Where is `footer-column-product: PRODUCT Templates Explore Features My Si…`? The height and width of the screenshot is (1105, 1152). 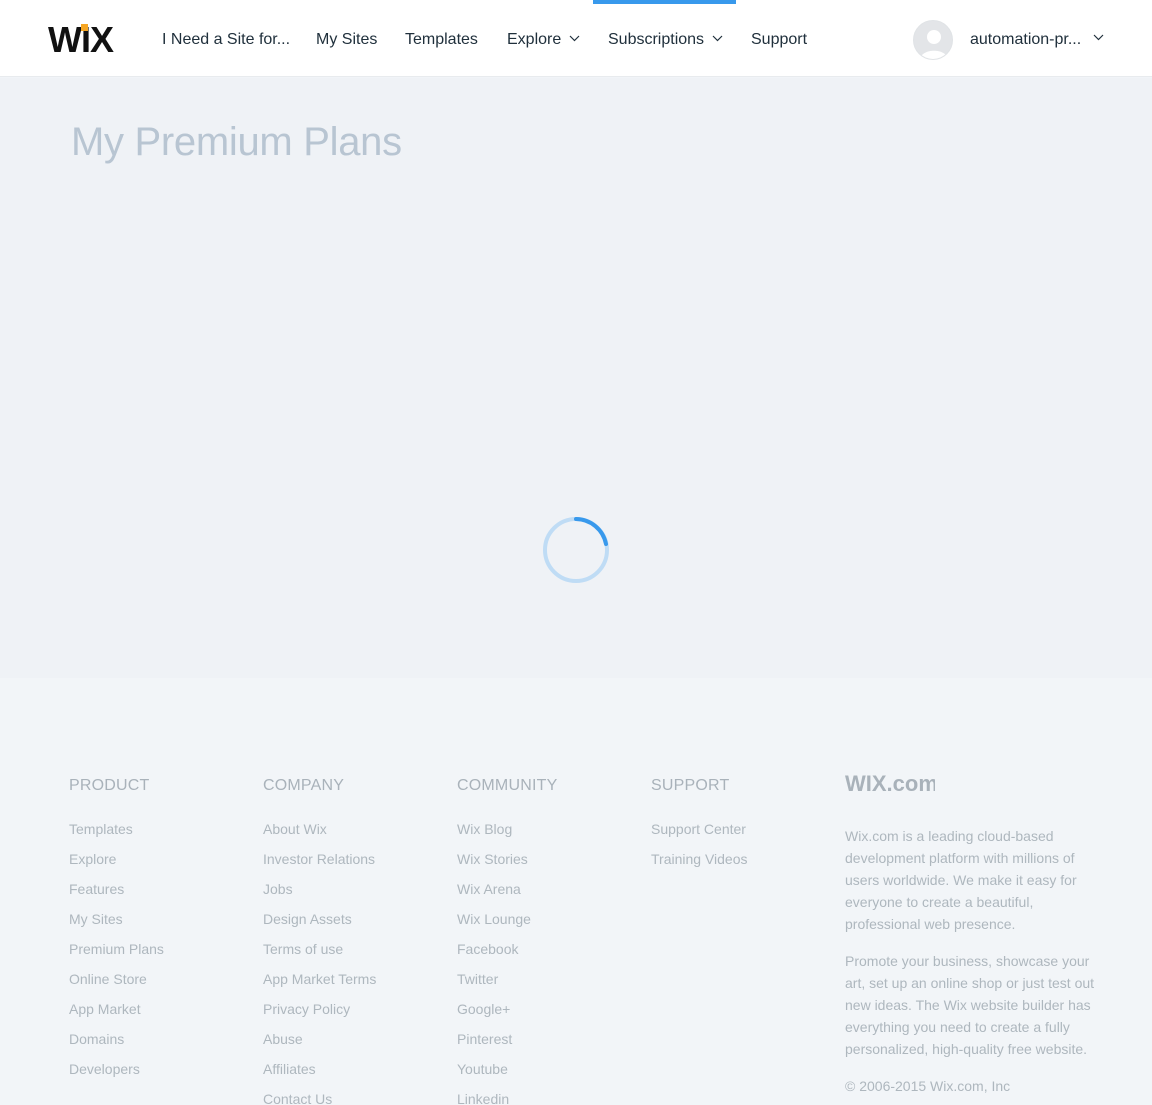
footer-column-product: PRODUCT Templates Explore Features My Si… is located at coordinates (116, 933).